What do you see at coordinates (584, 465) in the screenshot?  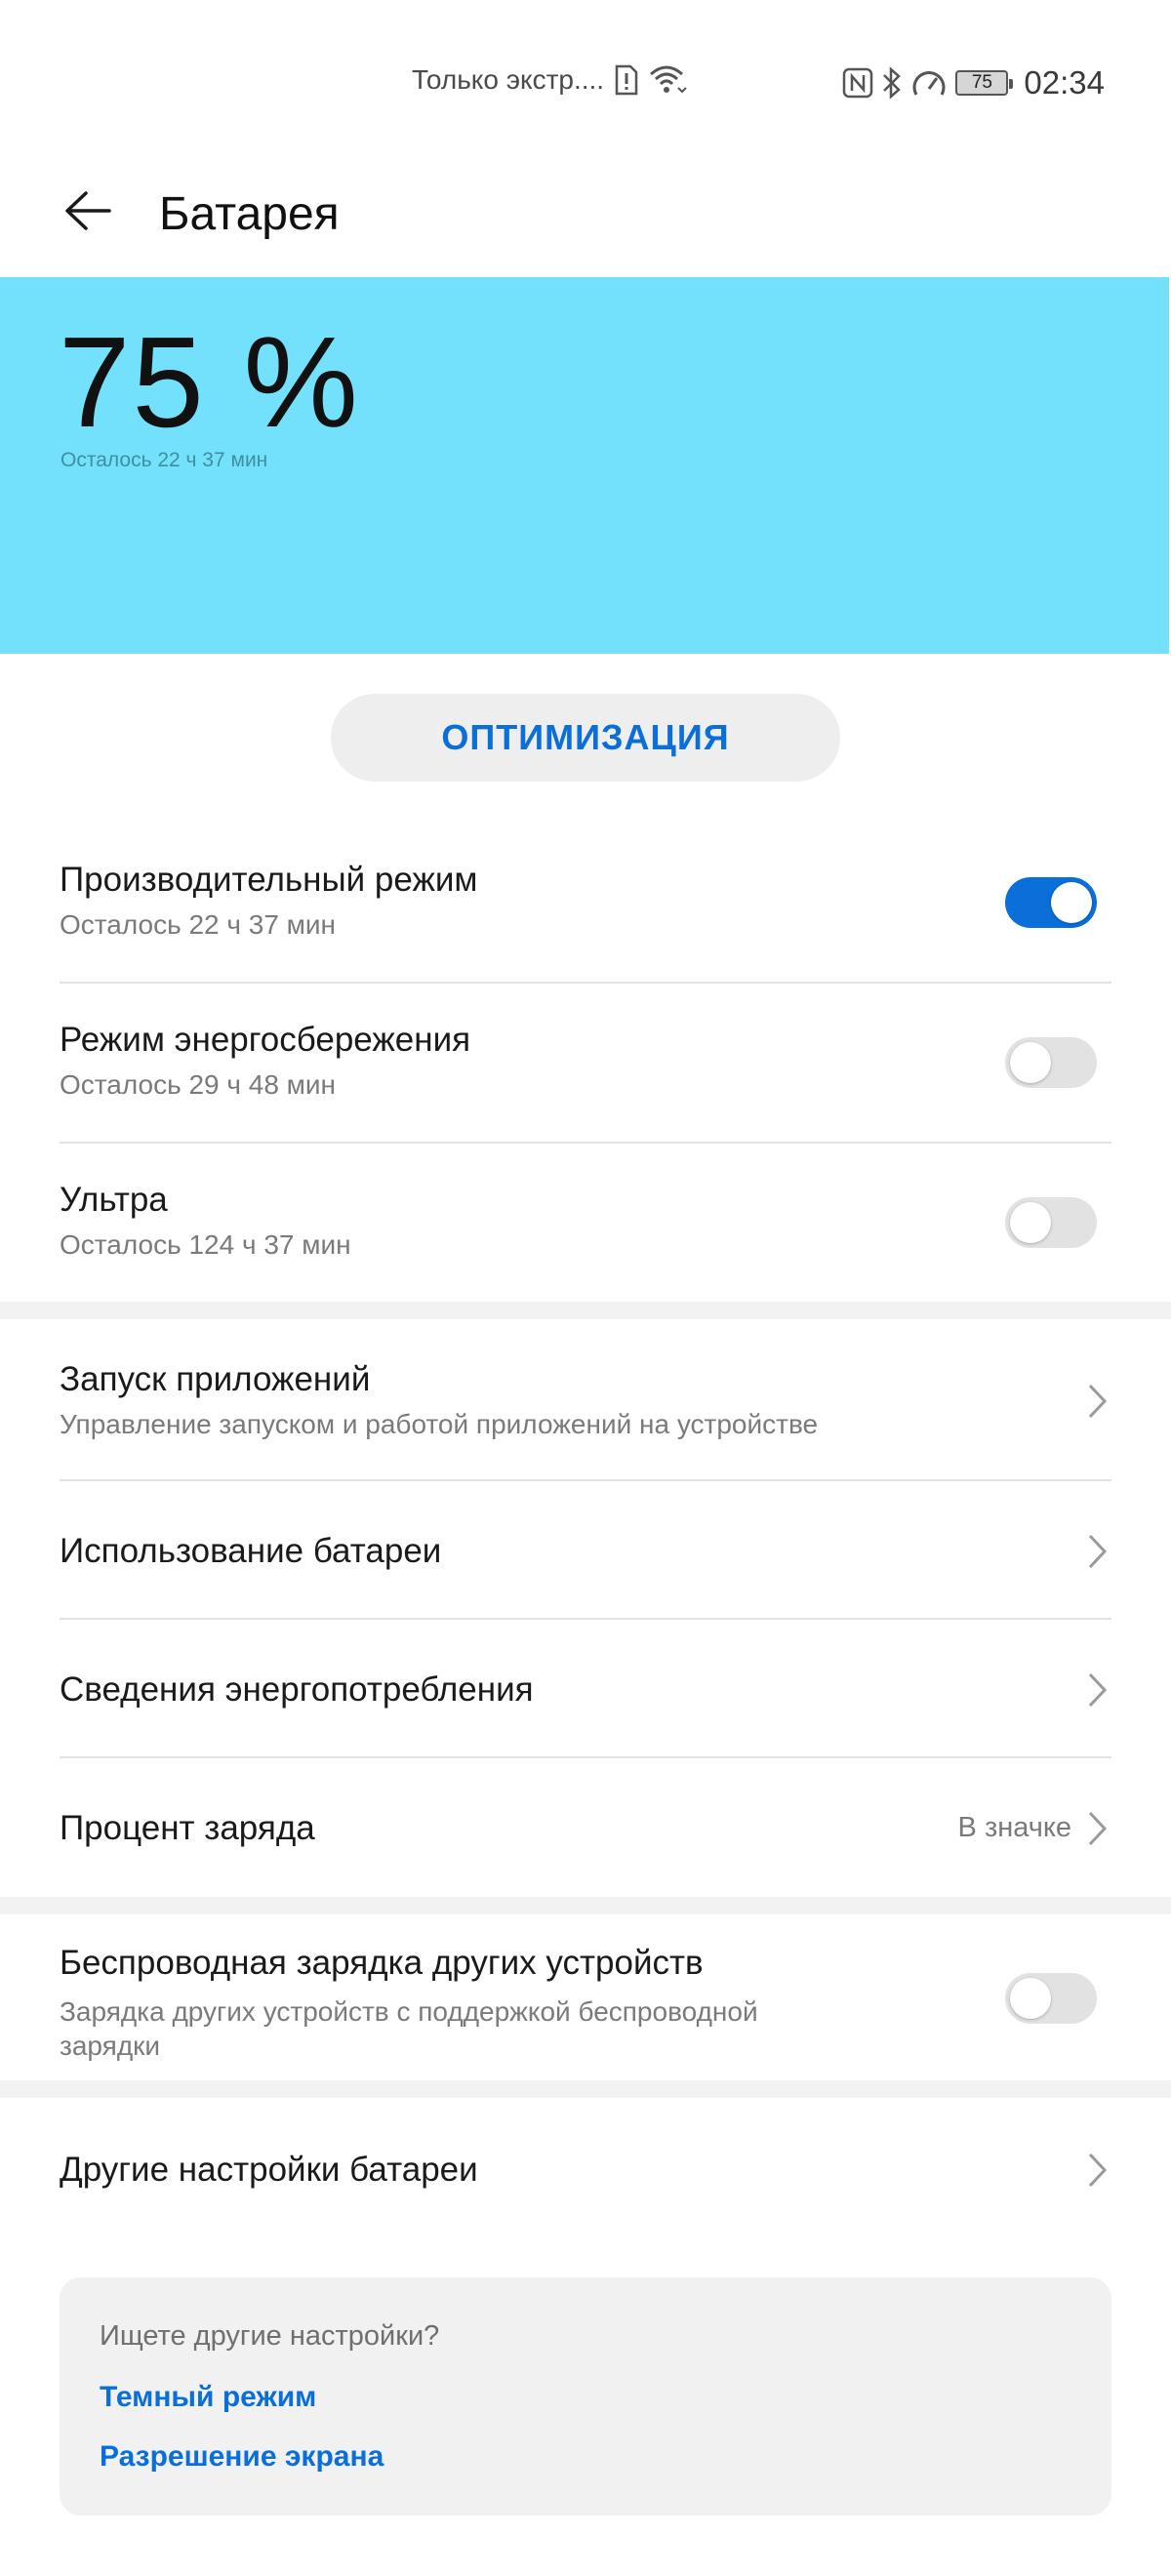 I see `battery-hero-panel: 75 % Осталось 22 ч 37 мин` at bounding box center [584, 465].